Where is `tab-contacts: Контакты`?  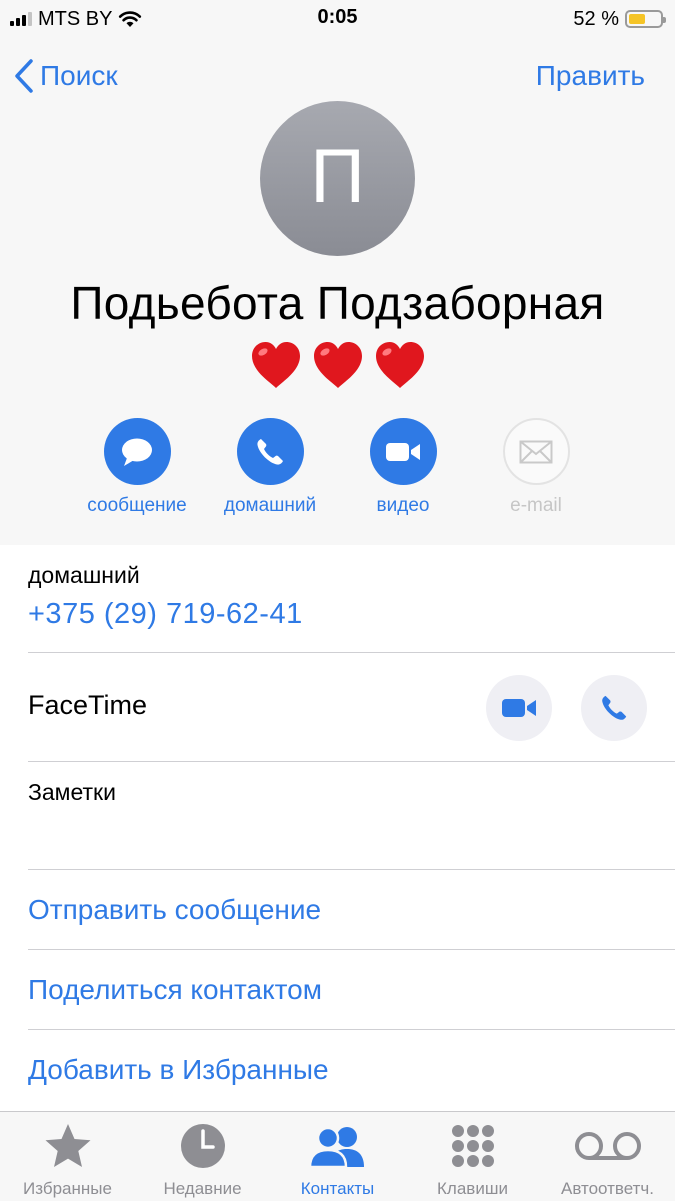 tab-contacts: Контакты is located at coordinates (337, 1156).